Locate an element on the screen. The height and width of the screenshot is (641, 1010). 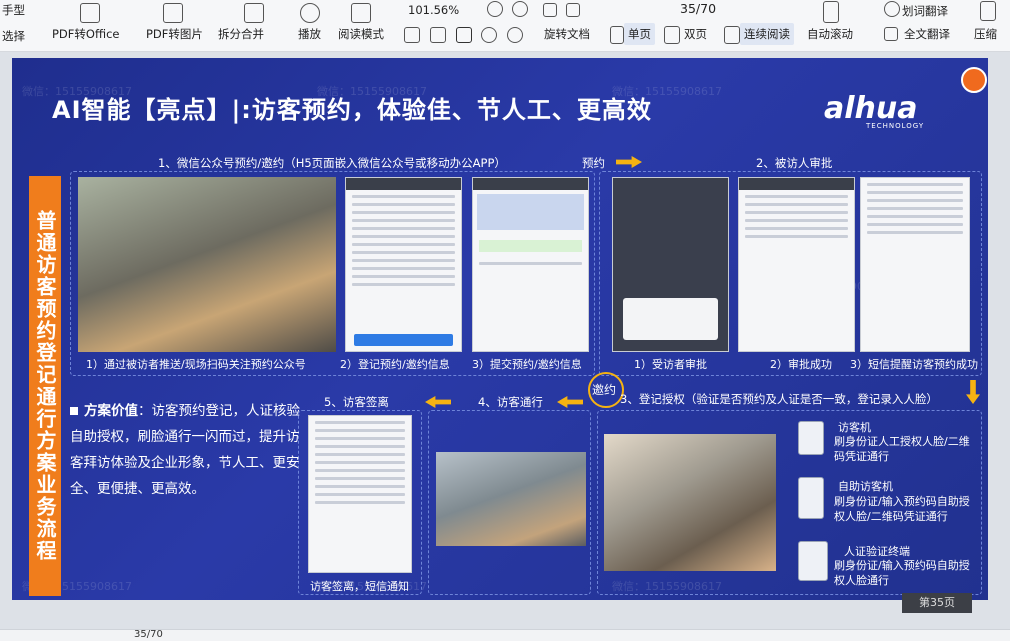
read-mode-button: 阅读模式 is located at coordinates (361, 34).